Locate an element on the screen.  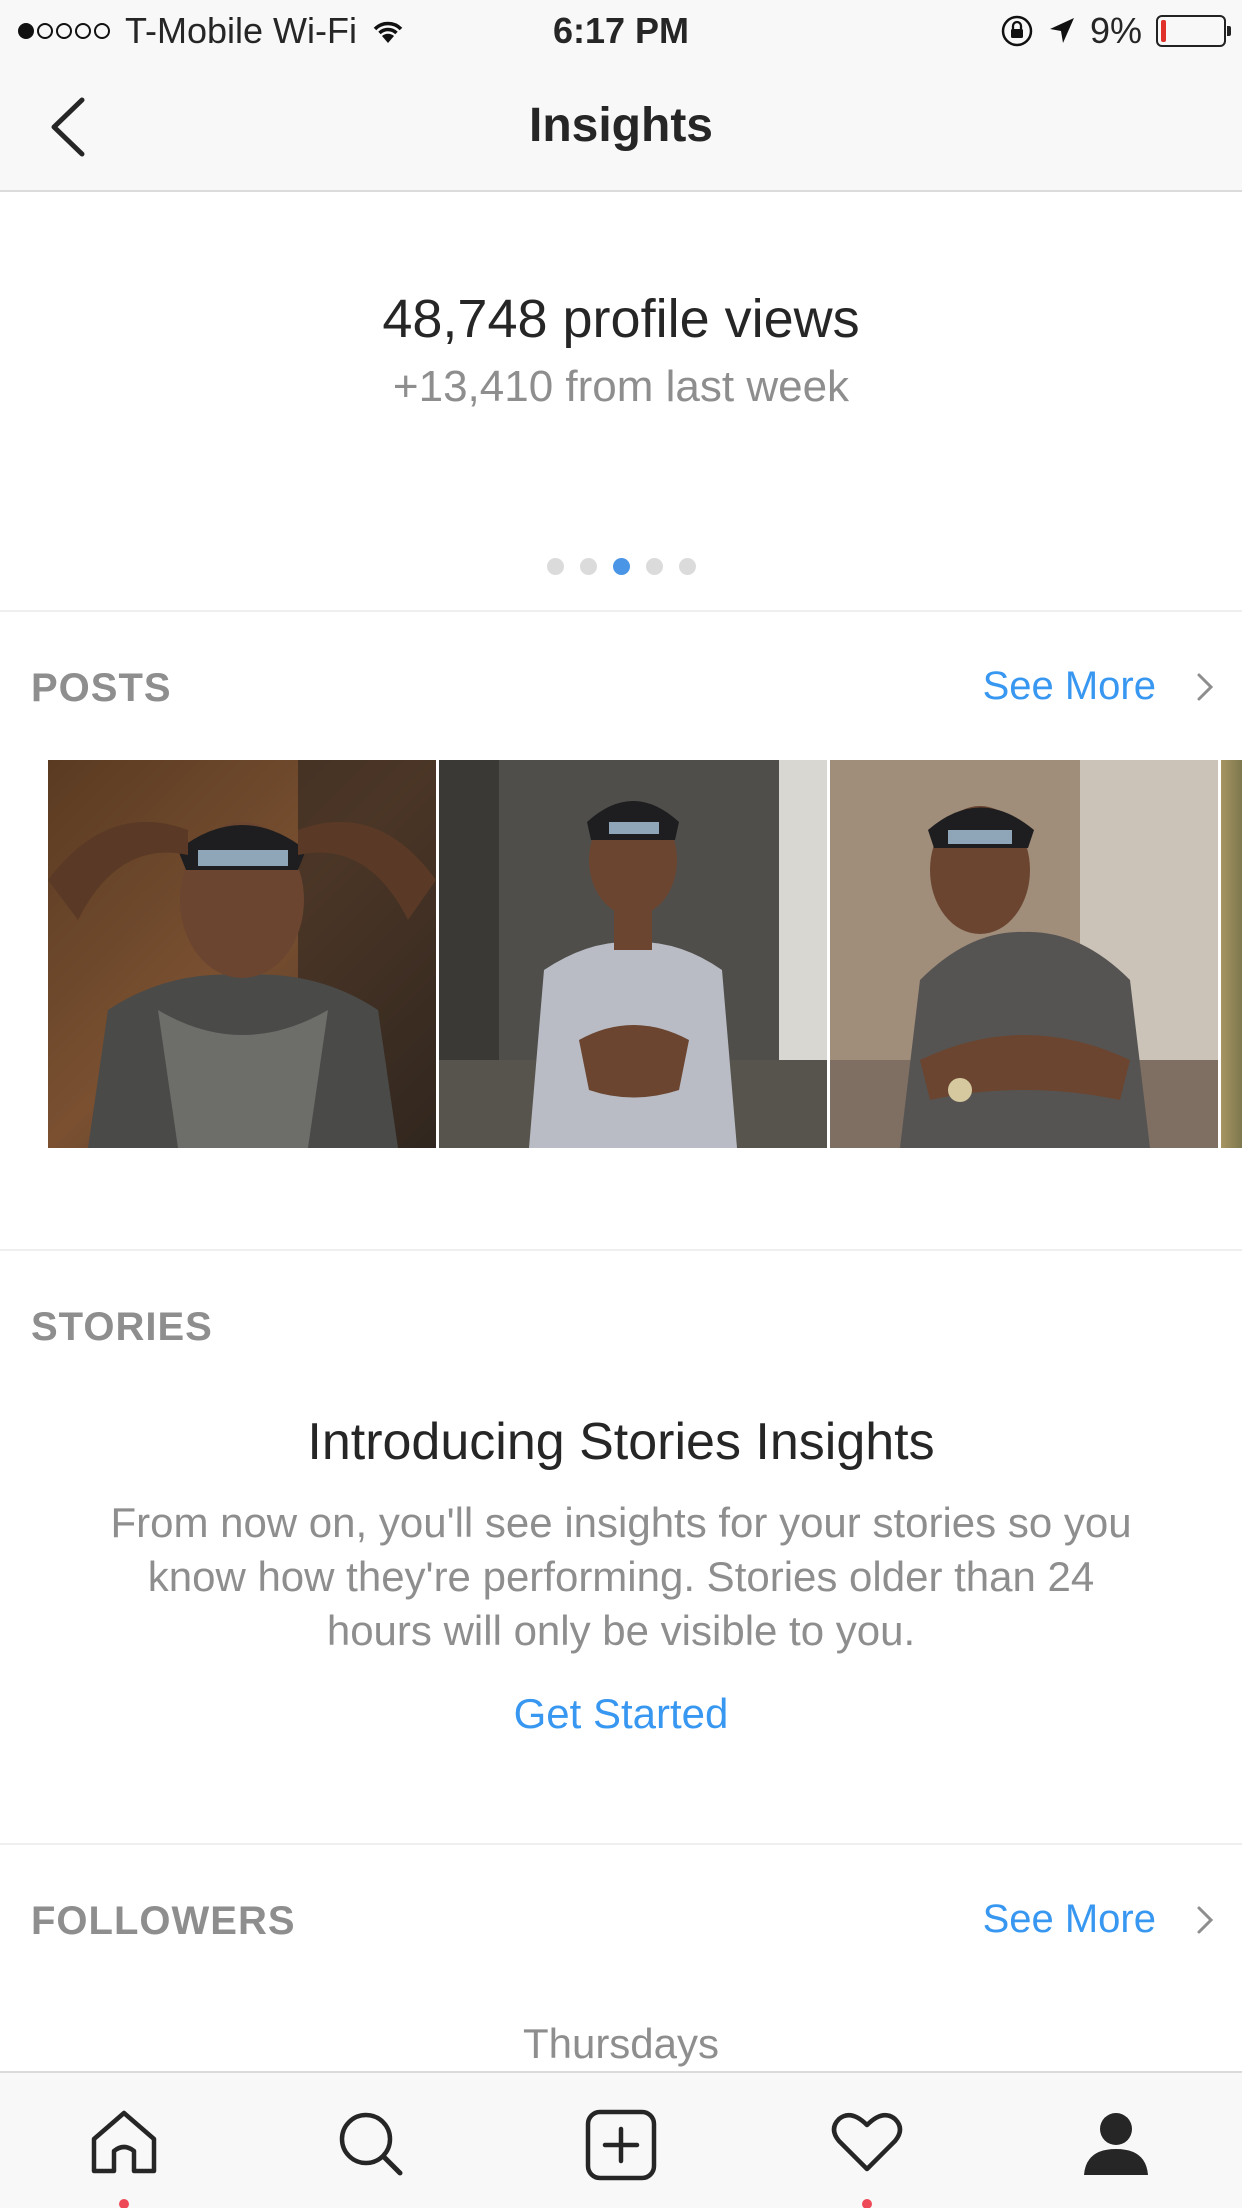
page-title: Insights is located at coordinates (620, 125).